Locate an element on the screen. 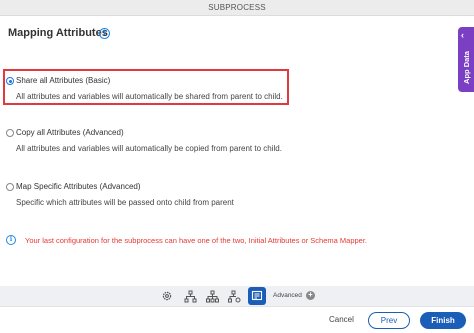 This screenshot has width=474, height=333. chevron-left-icon: ‹ is located at coordinates (462, 35).